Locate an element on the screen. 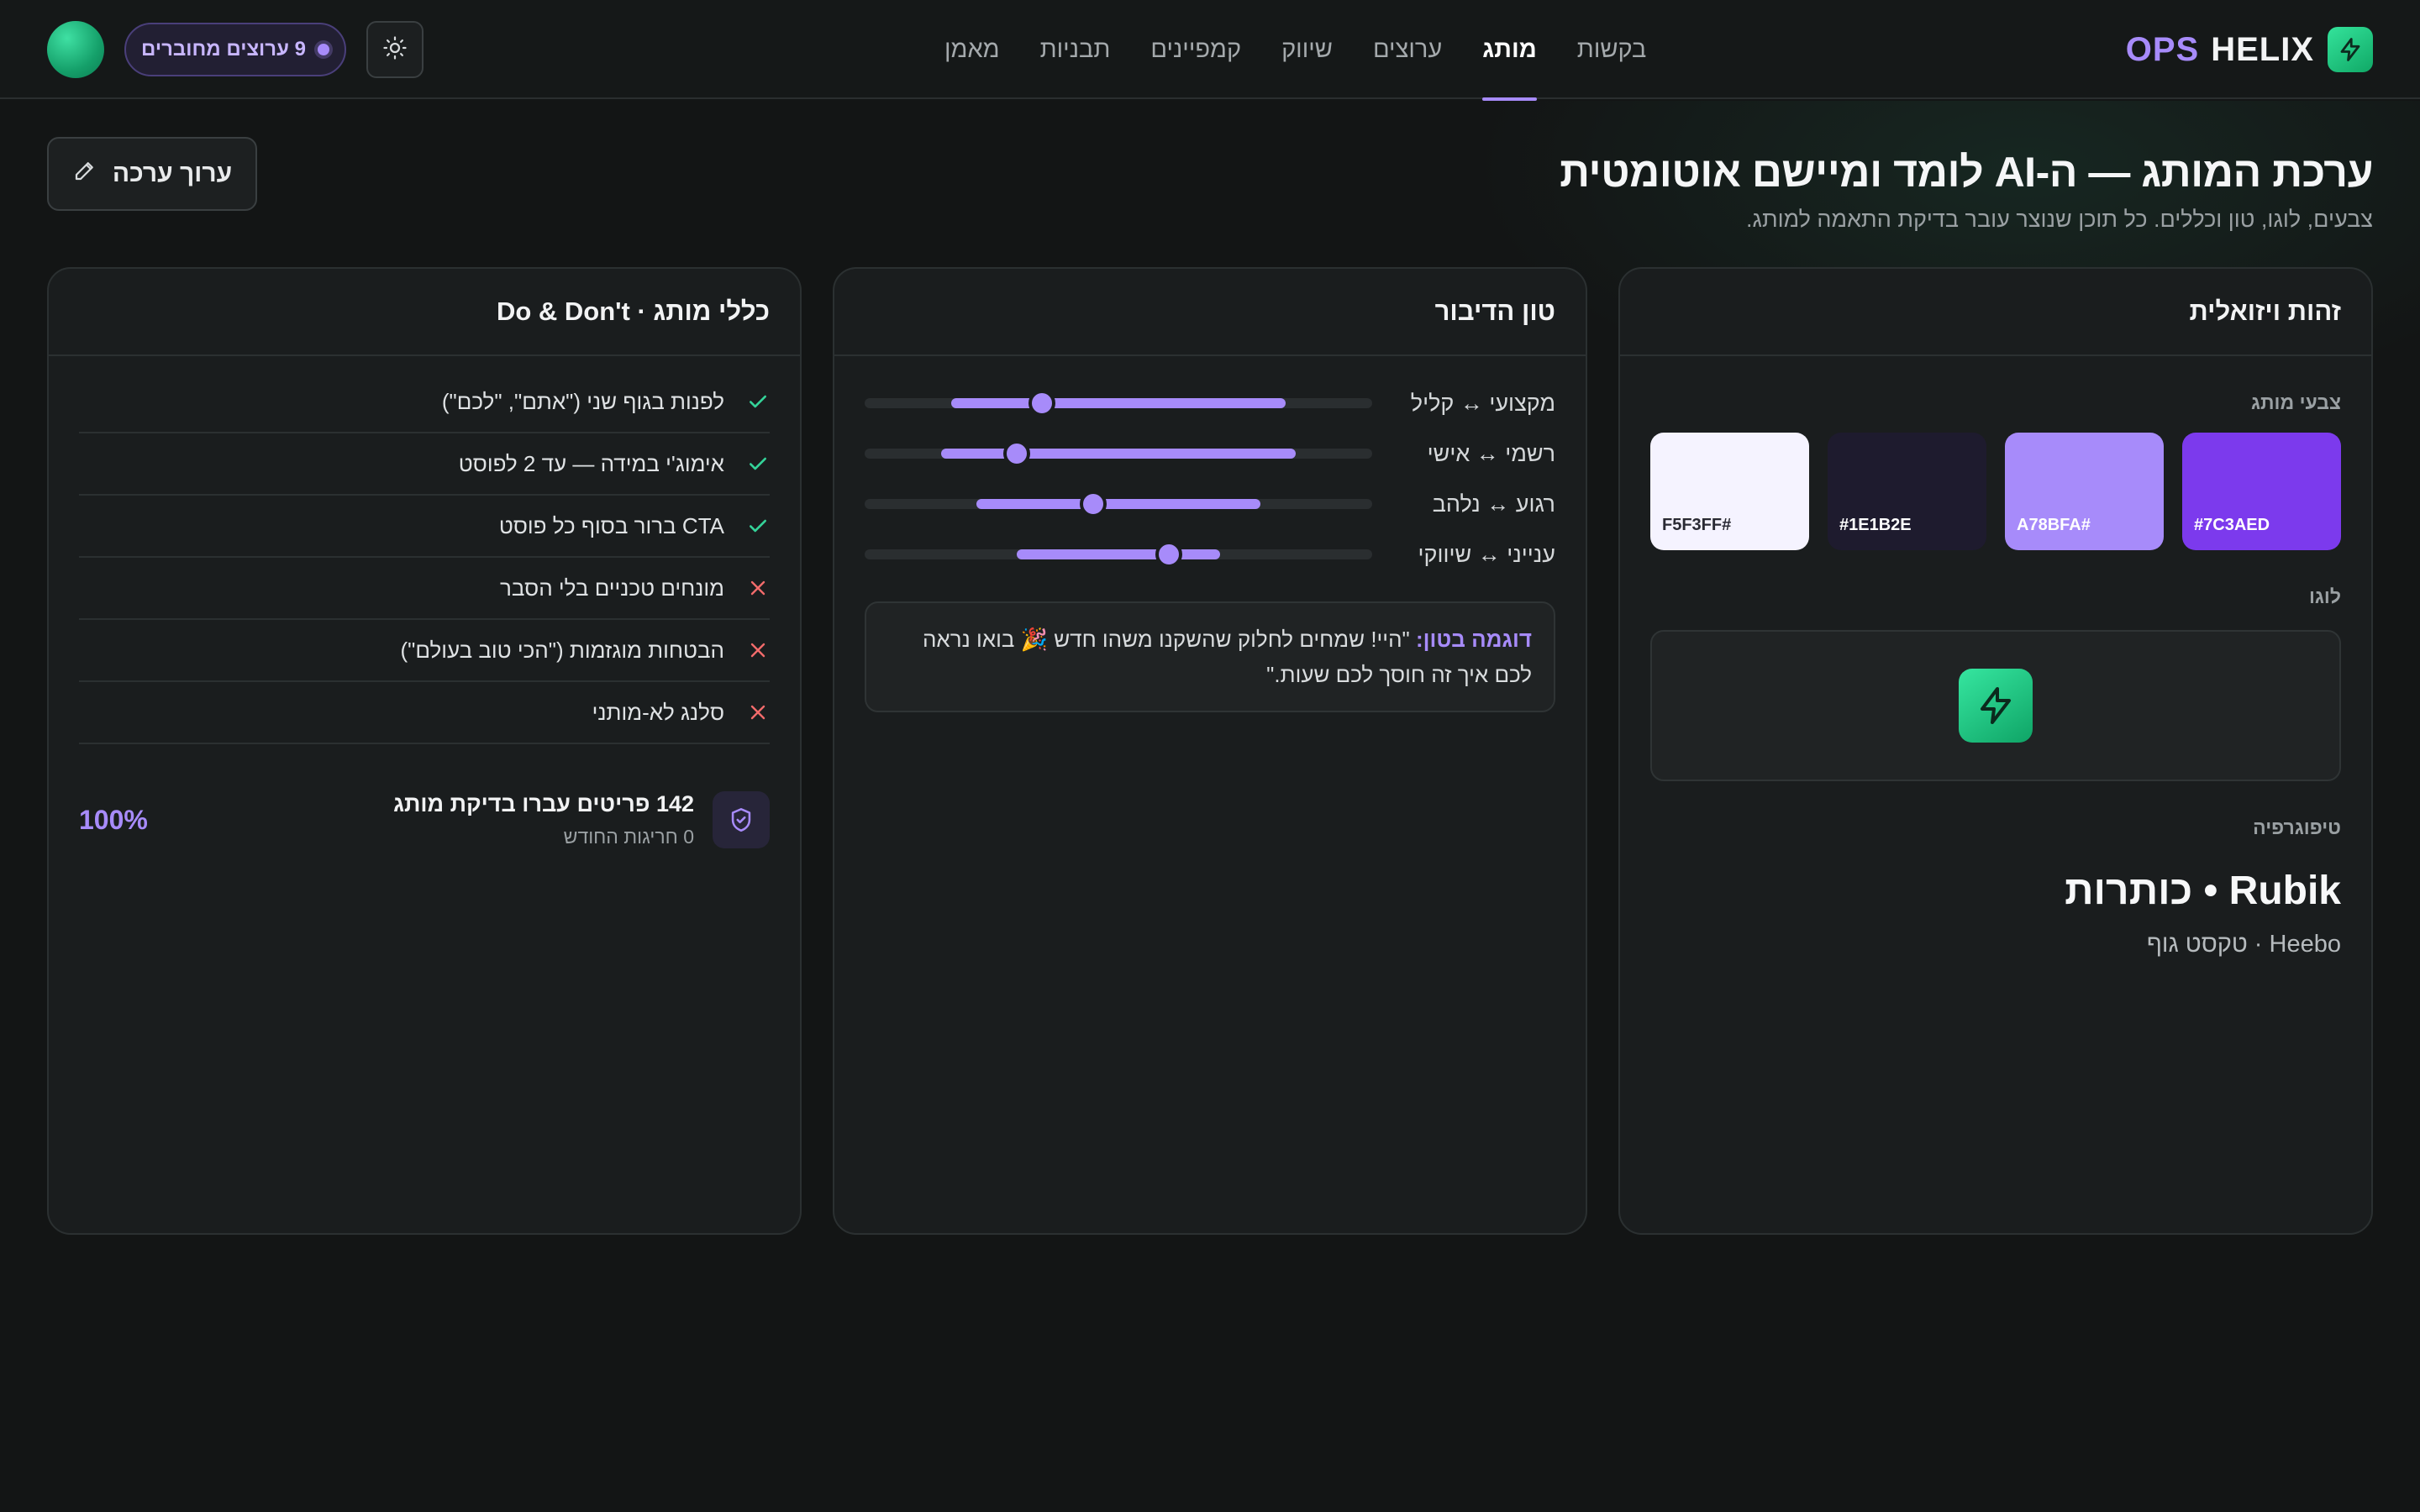 This screenshot has width=2420, height=1512. card-title: זהות ויזואלית is located at coordinates (1995, 312).